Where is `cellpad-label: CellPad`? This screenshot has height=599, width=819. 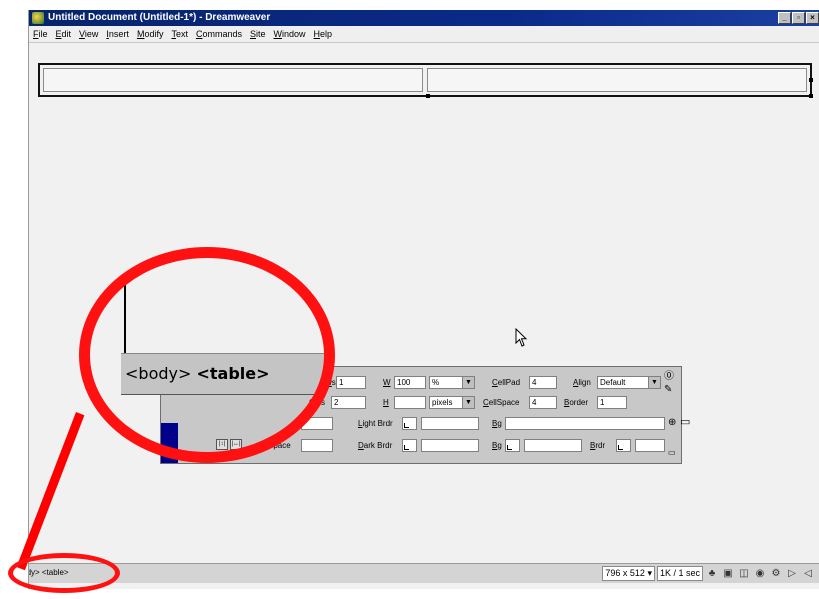 cellpad-label: CellPad is located at coordinates (506, 382).